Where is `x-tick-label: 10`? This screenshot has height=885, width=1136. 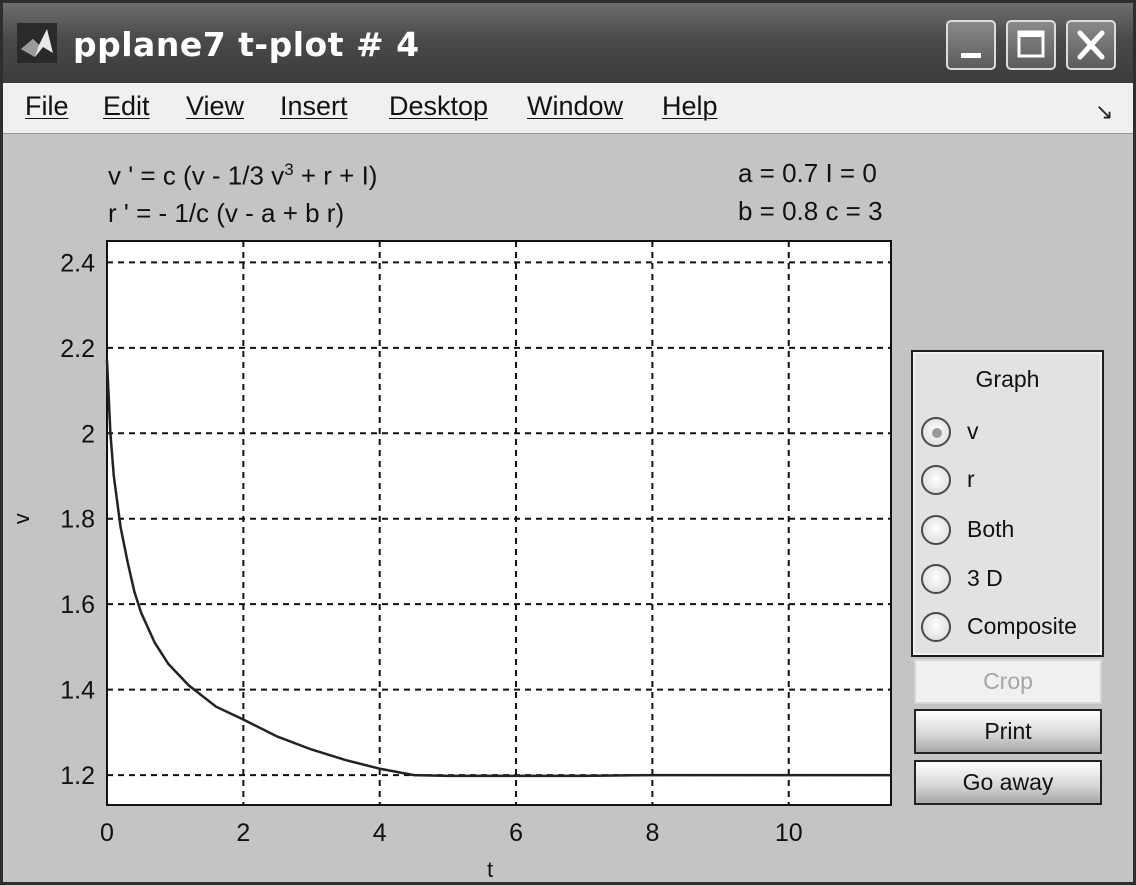 x-tick-label: 10 is located at coordinates (789, 833).